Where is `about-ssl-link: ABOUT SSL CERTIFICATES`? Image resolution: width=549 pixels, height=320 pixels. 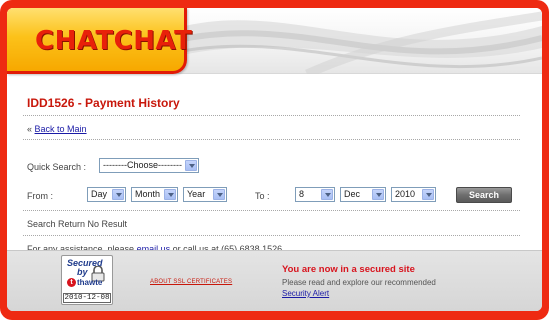
about-ssl-link: ABOUT SSL CERTIFICATES is located at coordinates (191, 282).